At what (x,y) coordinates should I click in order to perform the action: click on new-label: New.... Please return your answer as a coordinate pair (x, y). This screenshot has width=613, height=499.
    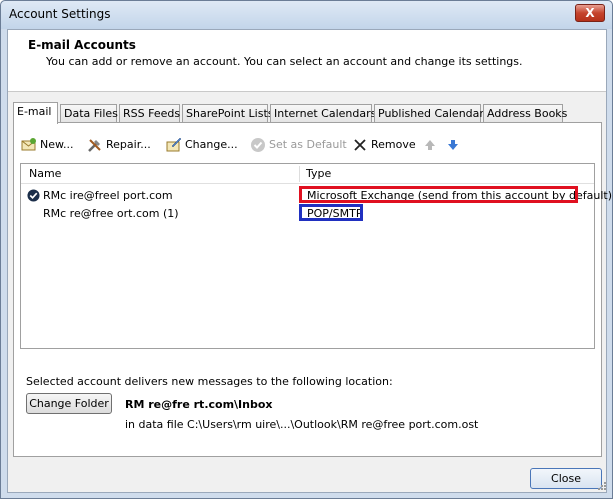
    Looking at the image, I should click on (57, 144).